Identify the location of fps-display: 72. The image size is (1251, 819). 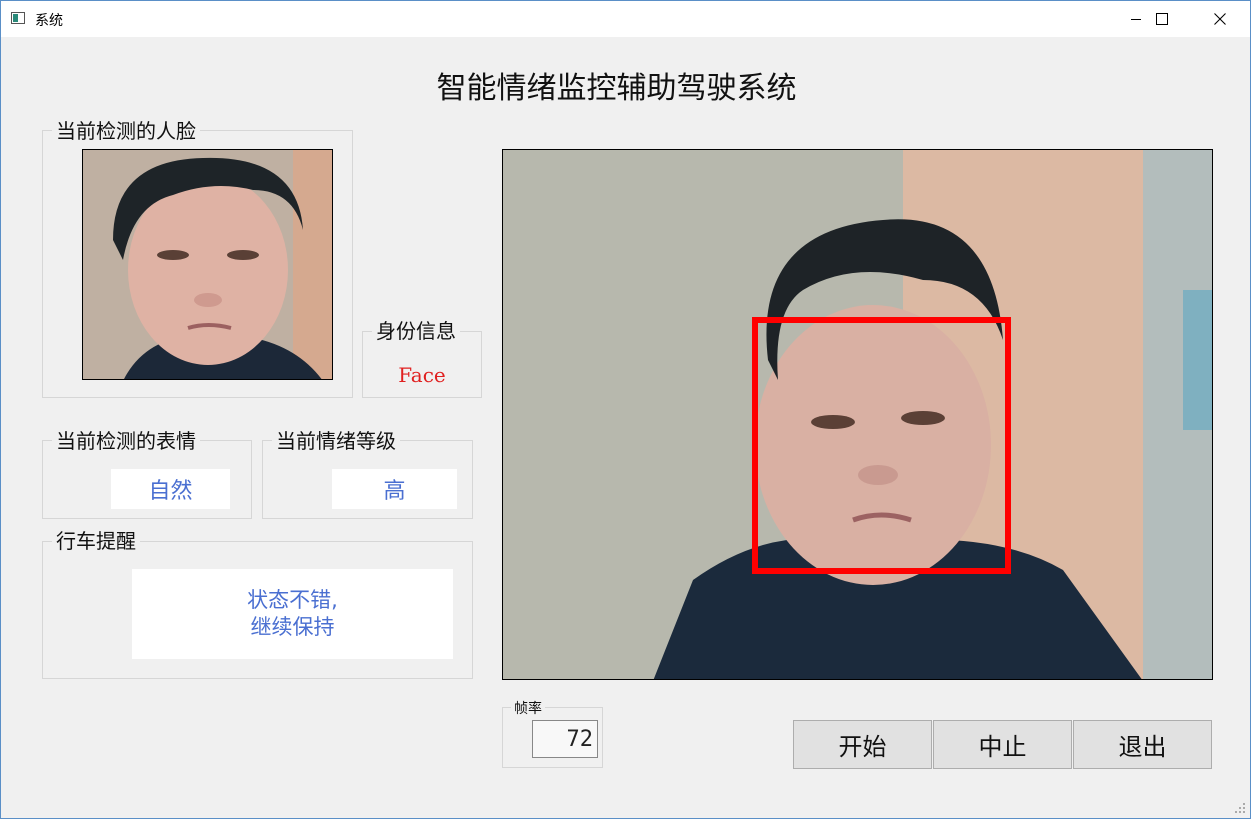
(565, 739).